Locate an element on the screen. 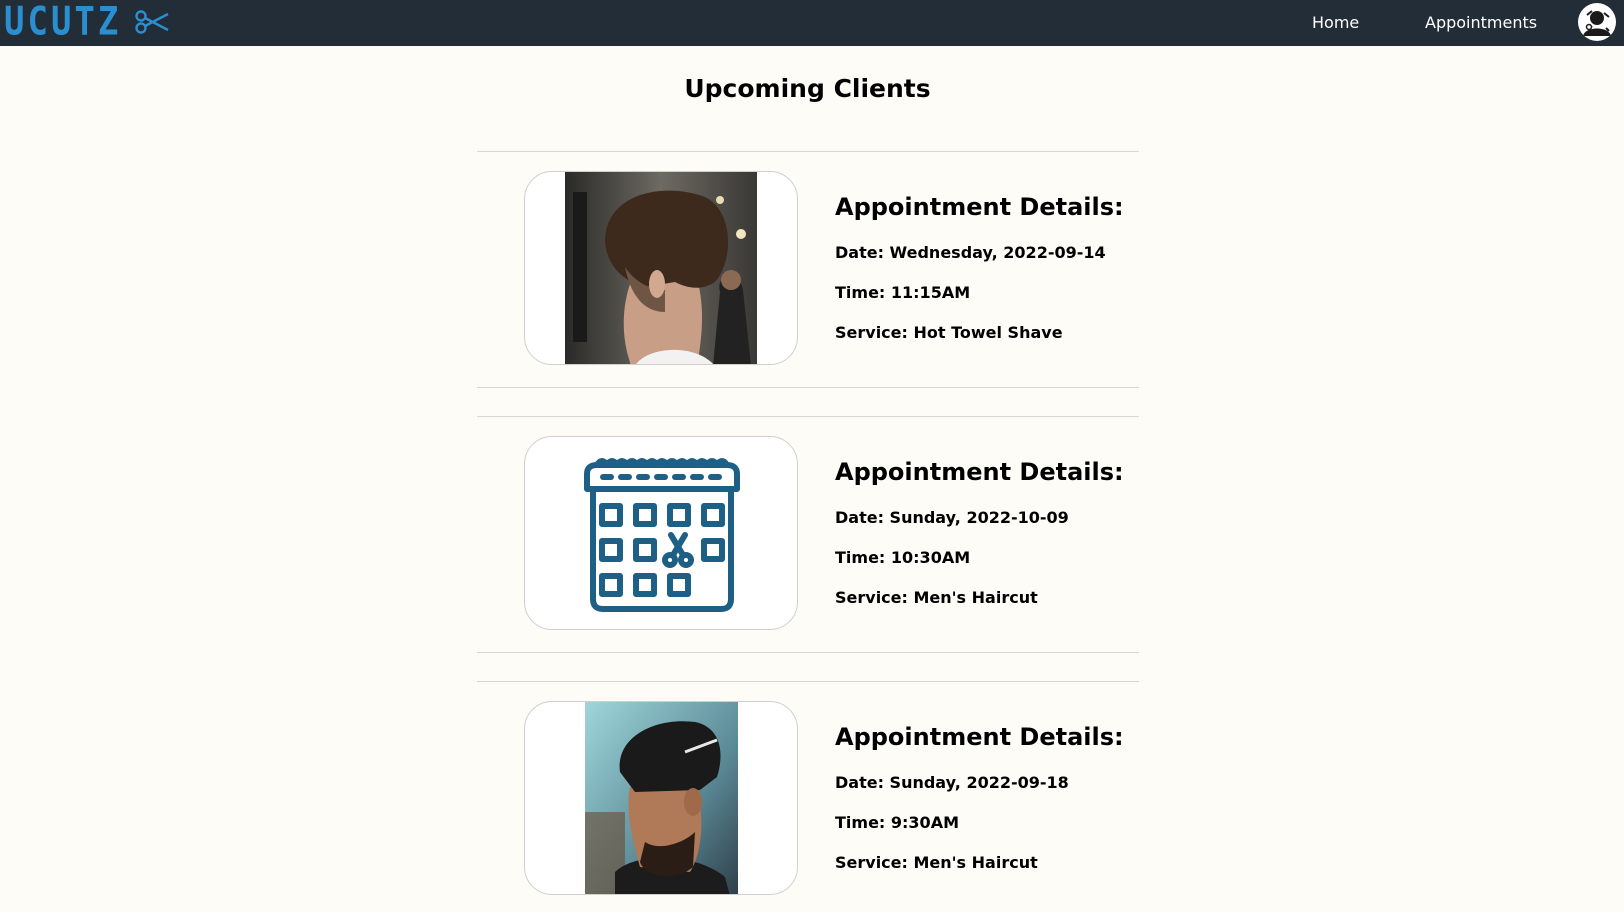 This screenshot has height=912, width=1624. nav-appointments-link: Appointments is located at coordinates (1481, 23).